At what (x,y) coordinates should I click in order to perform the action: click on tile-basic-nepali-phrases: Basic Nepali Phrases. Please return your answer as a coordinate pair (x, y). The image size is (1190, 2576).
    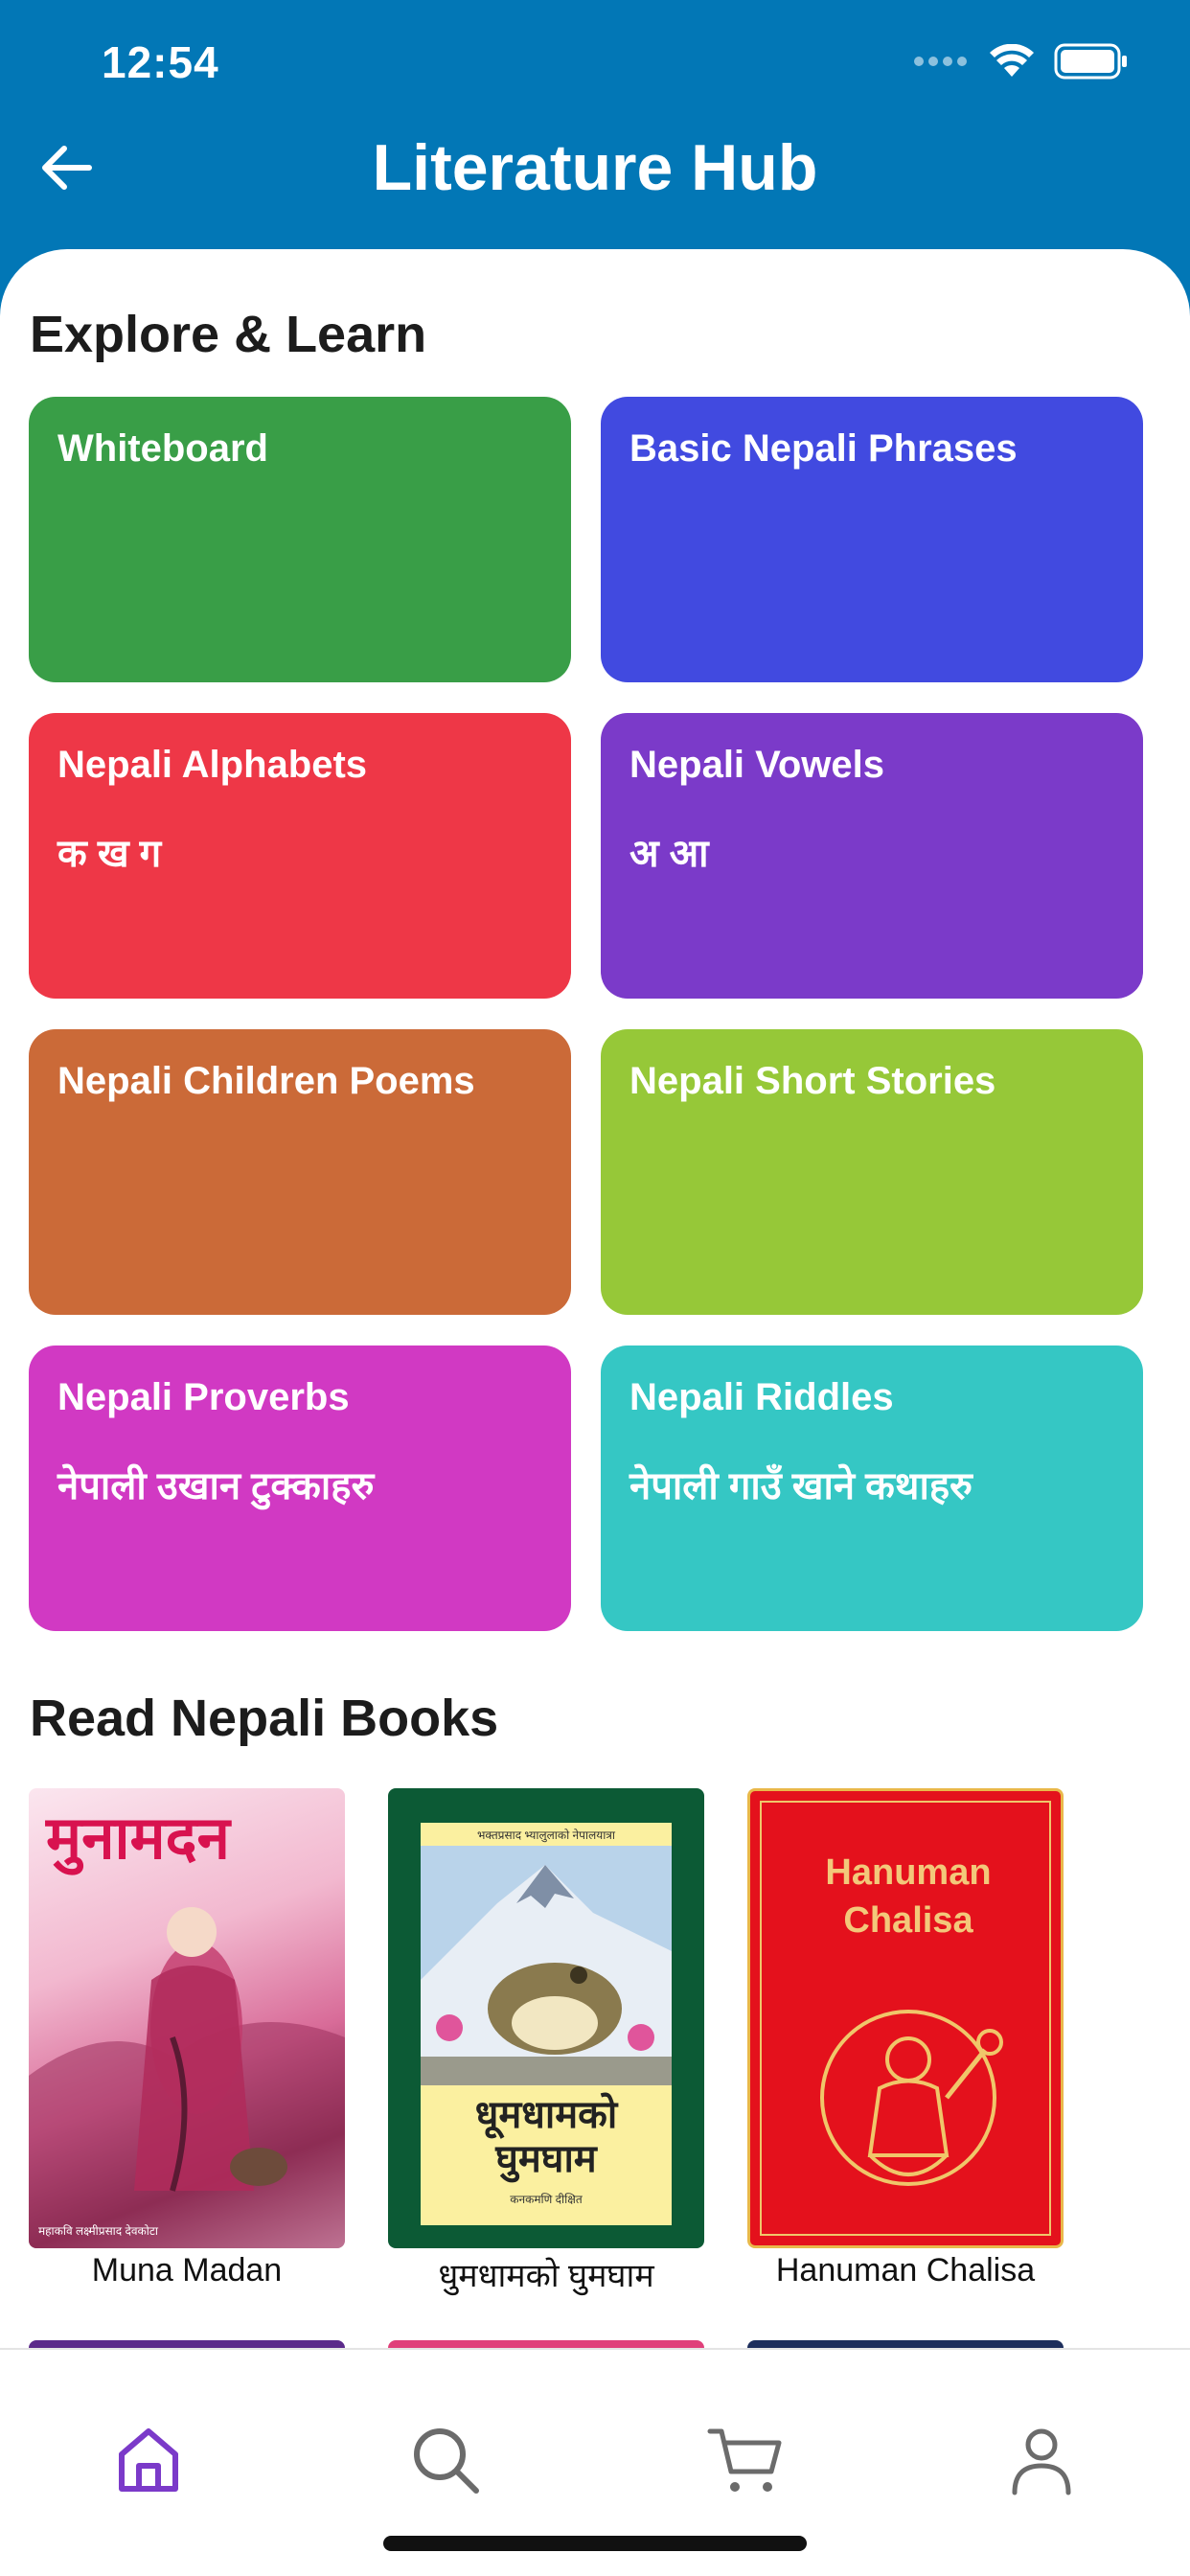
    Looking at the image, I should click on (872, 539).